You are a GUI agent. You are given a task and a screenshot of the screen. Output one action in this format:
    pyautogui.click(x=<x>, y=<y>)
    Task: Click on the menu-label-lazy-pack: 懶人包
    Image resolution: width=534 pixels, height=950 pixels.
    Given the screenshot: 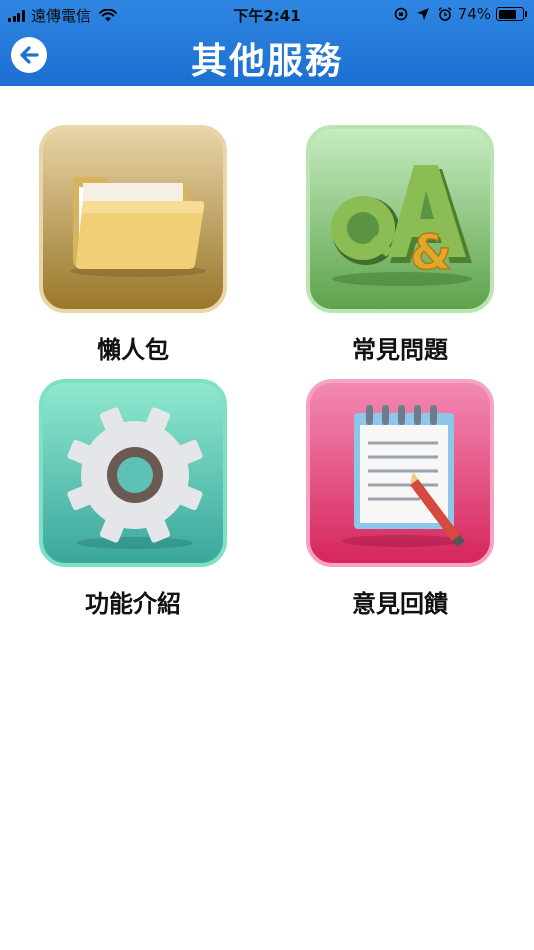 What is the action you would take?
    pyautogui.click(x=133, y=350)
    